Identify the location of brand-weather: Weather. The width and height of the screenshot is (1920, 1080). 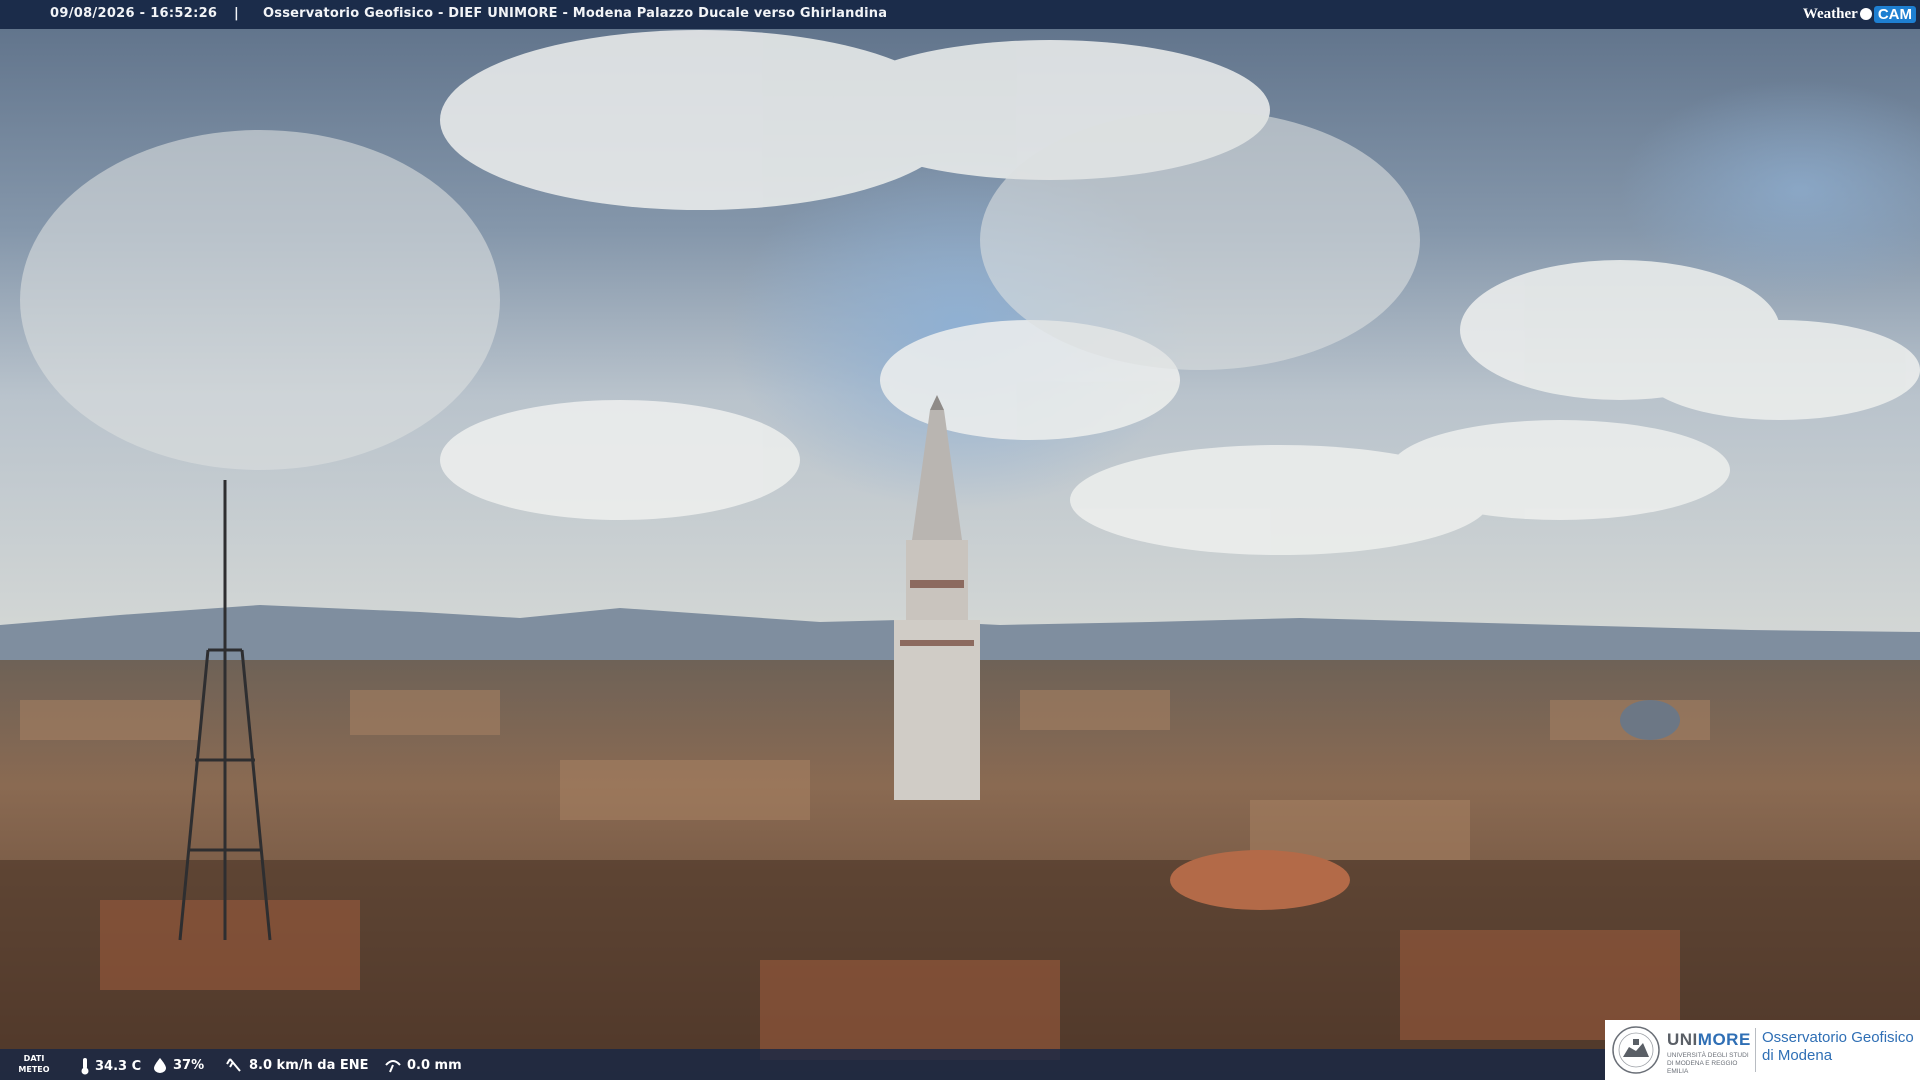
(1830, 13).